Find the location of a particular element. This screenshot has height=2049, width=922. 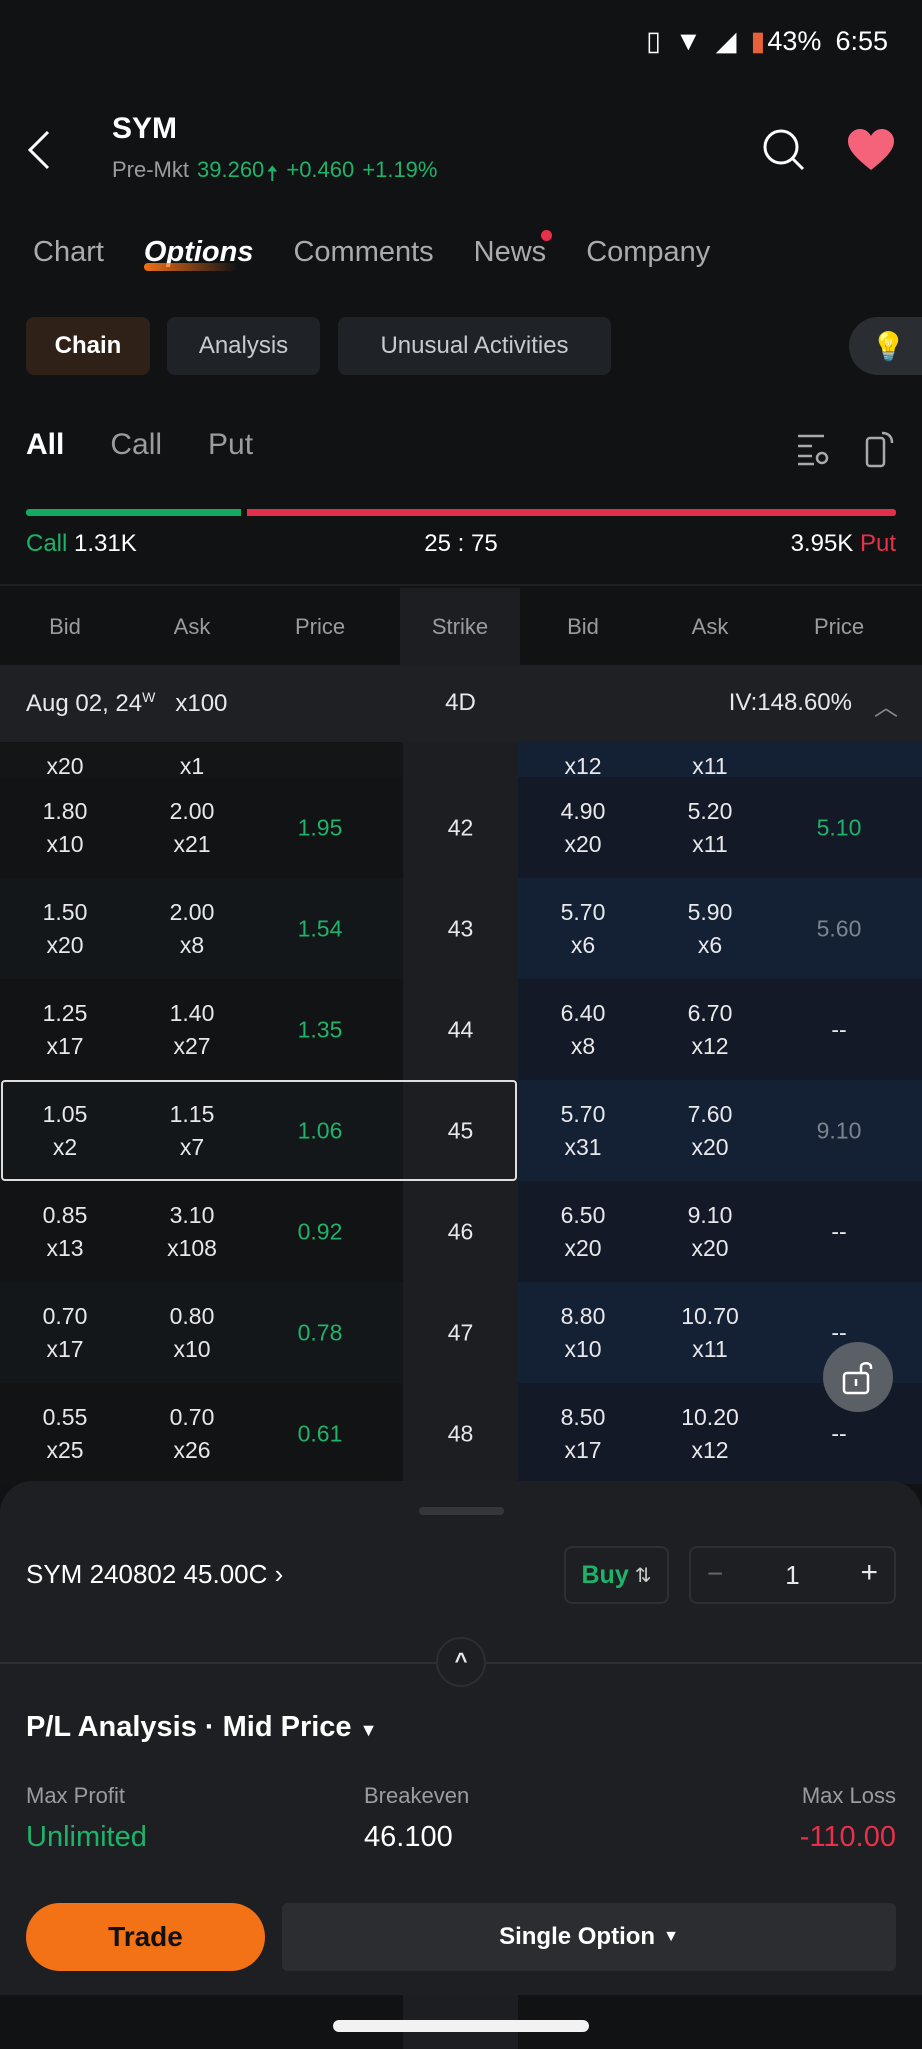

call-bid: 1.80 x10 is located at coordinates (65, 828).